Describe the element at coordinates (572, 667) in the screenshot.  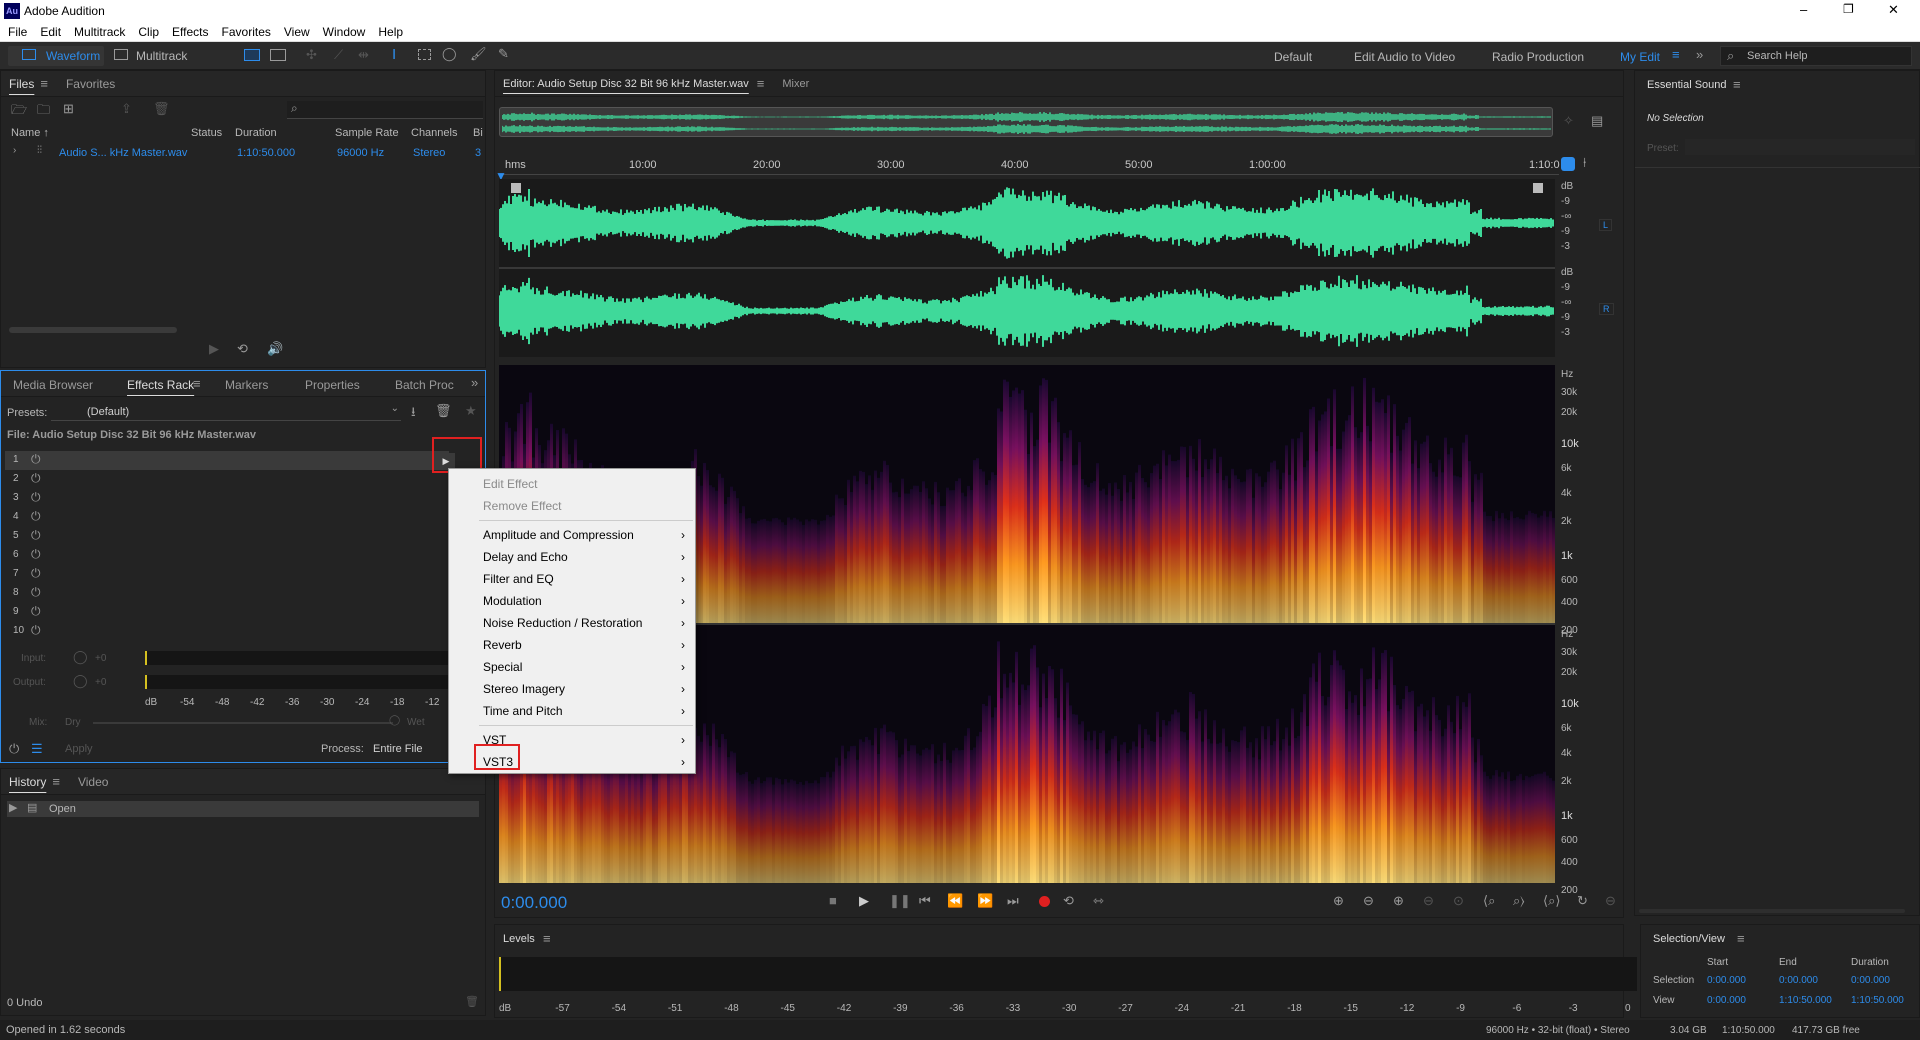
I see `context-menu-item-special: Special ›` at that location.